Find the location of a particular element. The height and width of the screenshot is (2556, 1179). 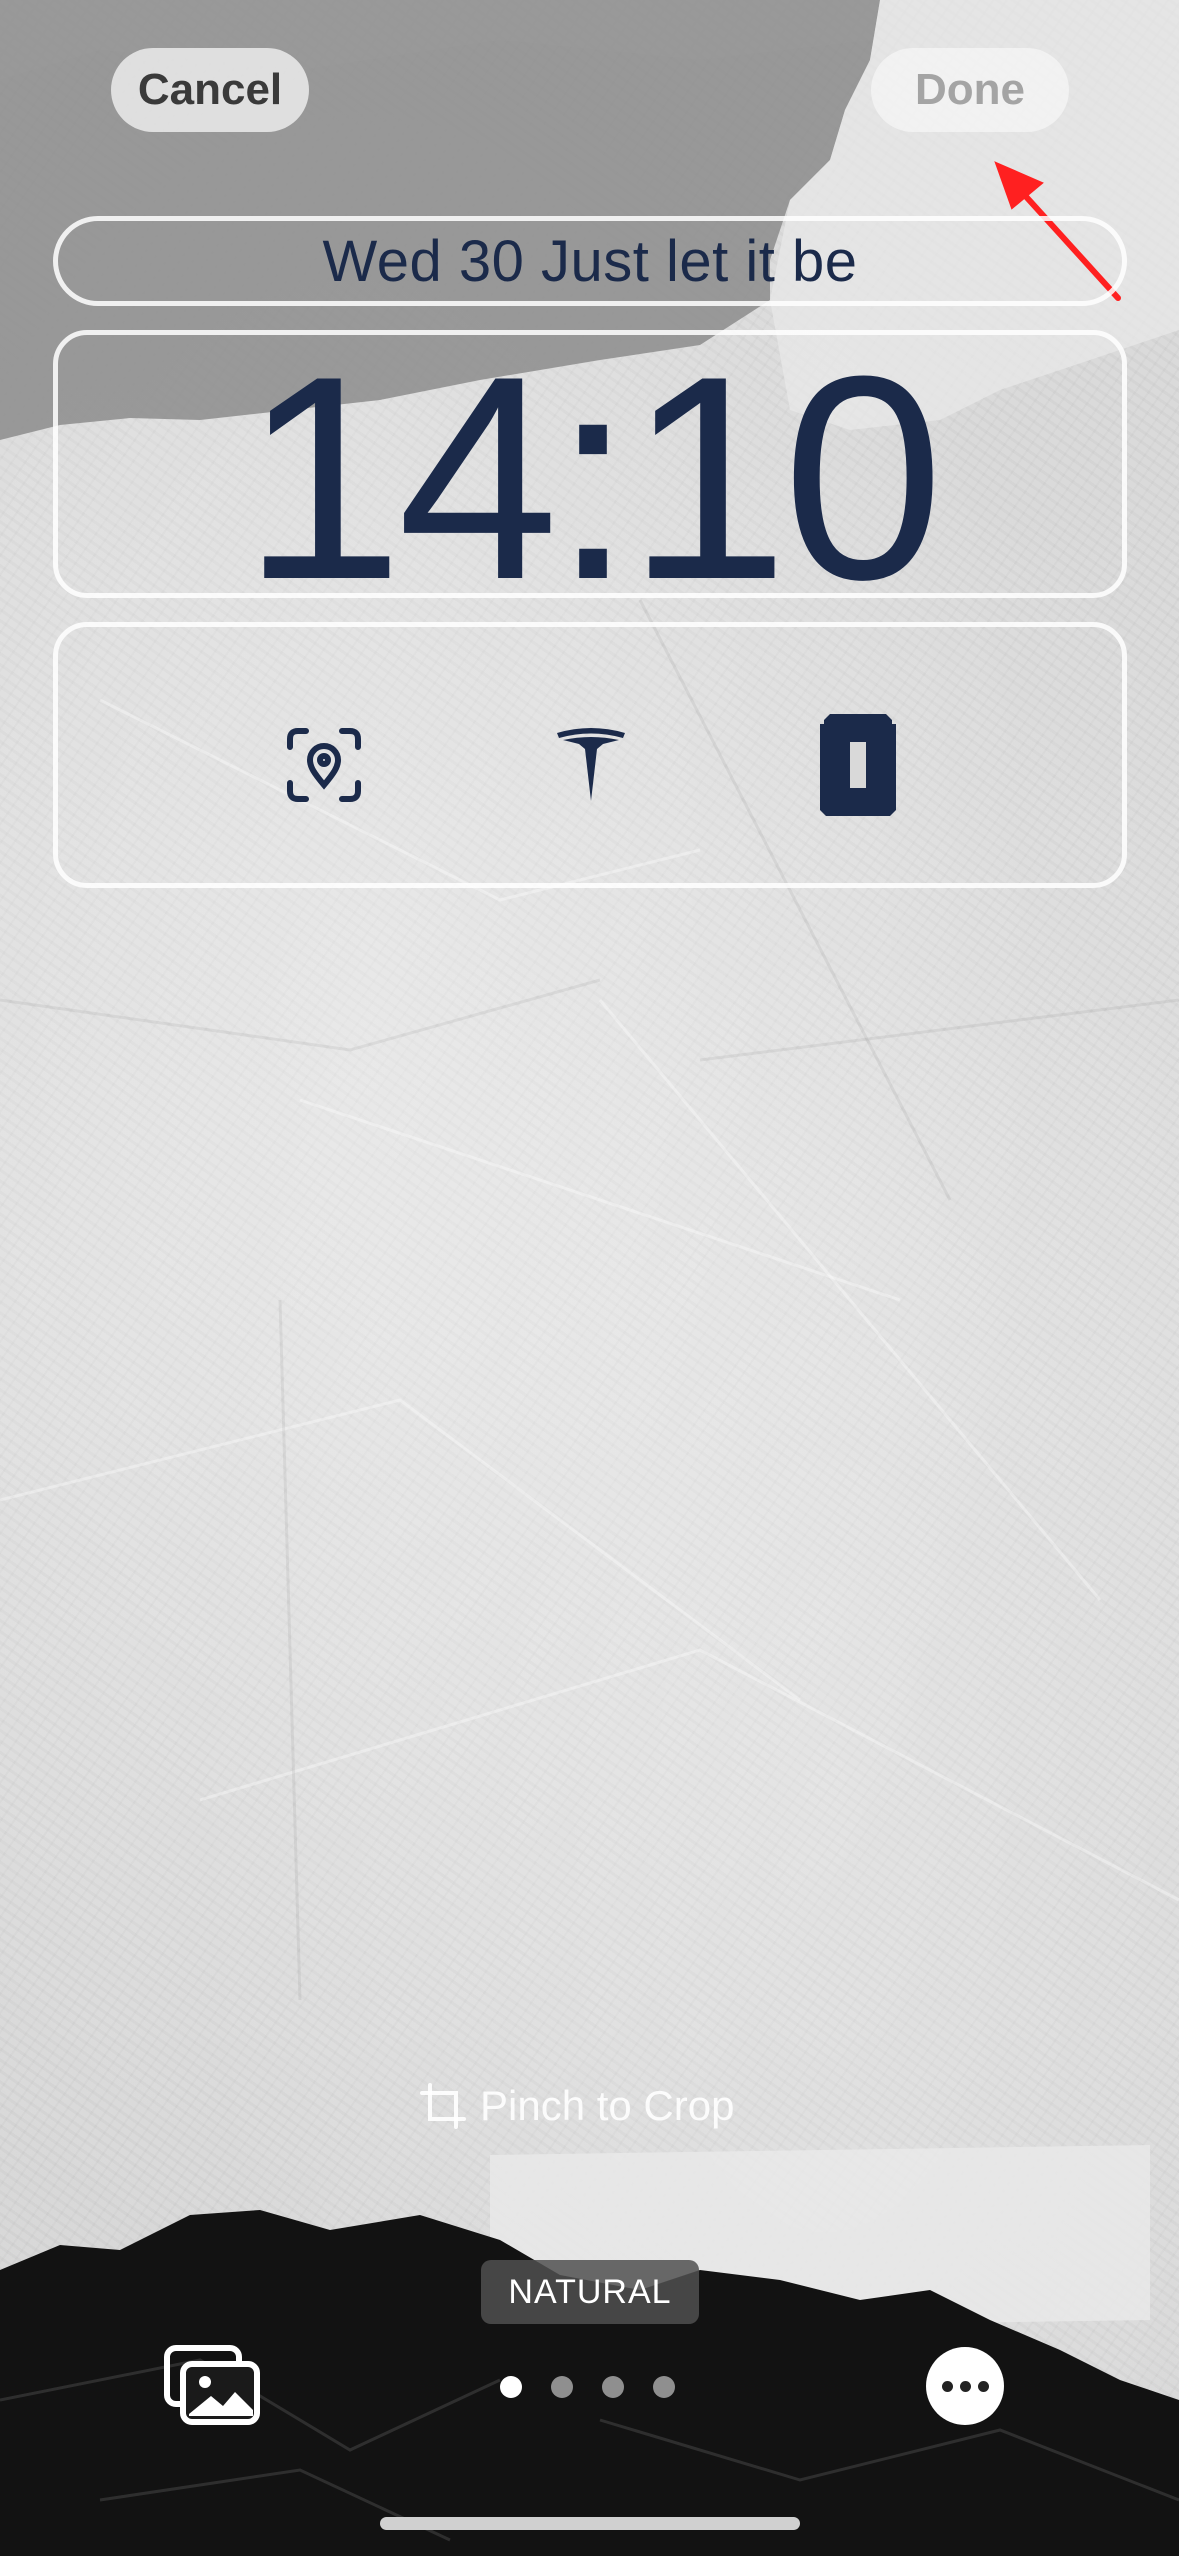

photos-button is located at coordinates (213, 2385).